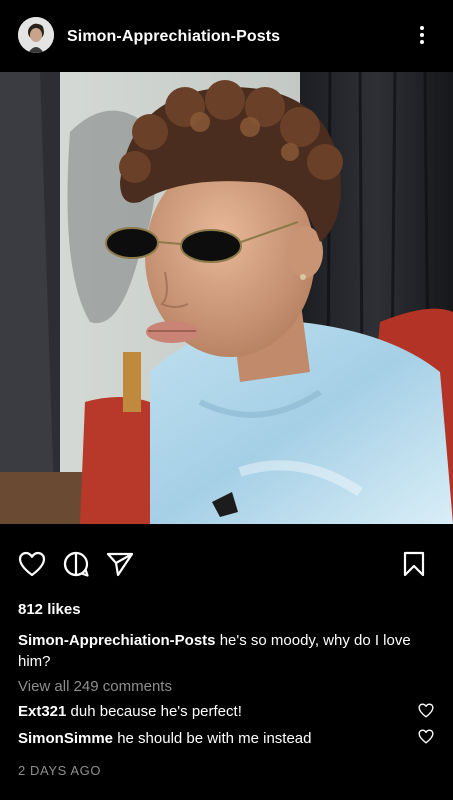 The image size is (453, 800). I want to click on comment-username: SimonSimme, so click(65, 738).